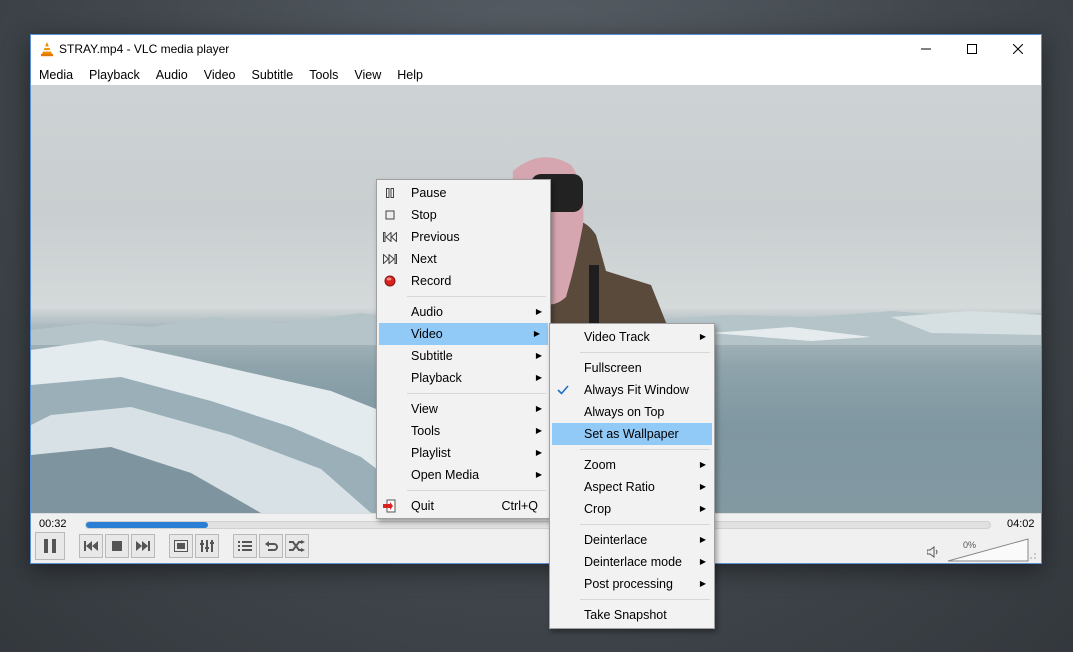 This screenshot has height=652, width=1073. I want to click on menu-item-label: View, so click(424, 409).